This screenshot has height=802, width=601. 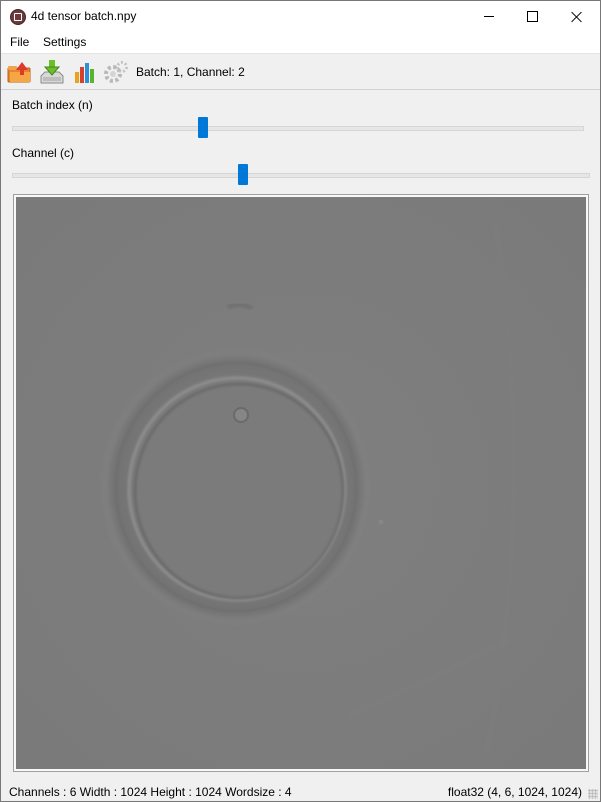 What do you see at coordinates (514, 792) in the screenshot?
I see `status-dtype-shape-text: float32 (4, 6, 1024, 1024)` at bounding box center [514, 792].